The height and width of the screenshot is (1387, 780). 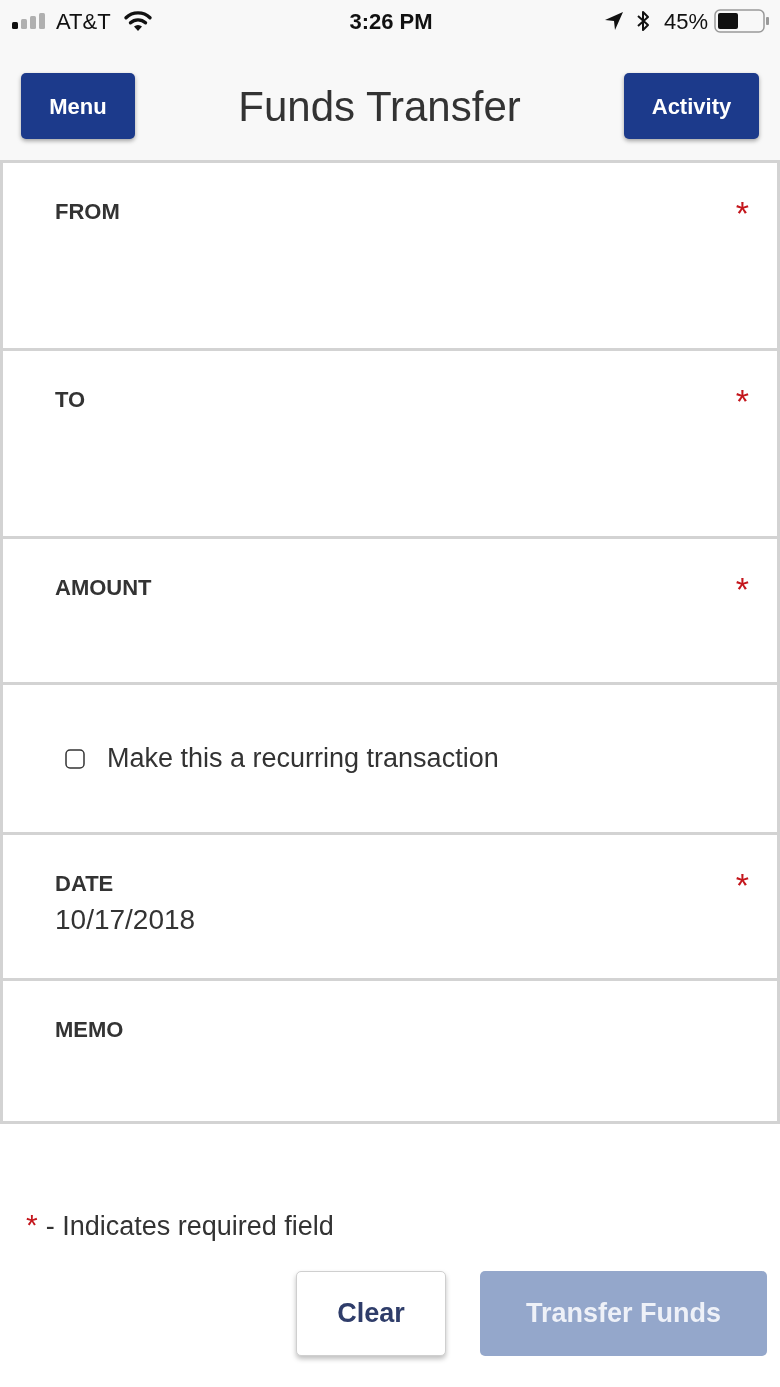 What do you see at coordinates (742, 21) in the screenshot?
I see `battery-icon` at bounding box center [742, 21].